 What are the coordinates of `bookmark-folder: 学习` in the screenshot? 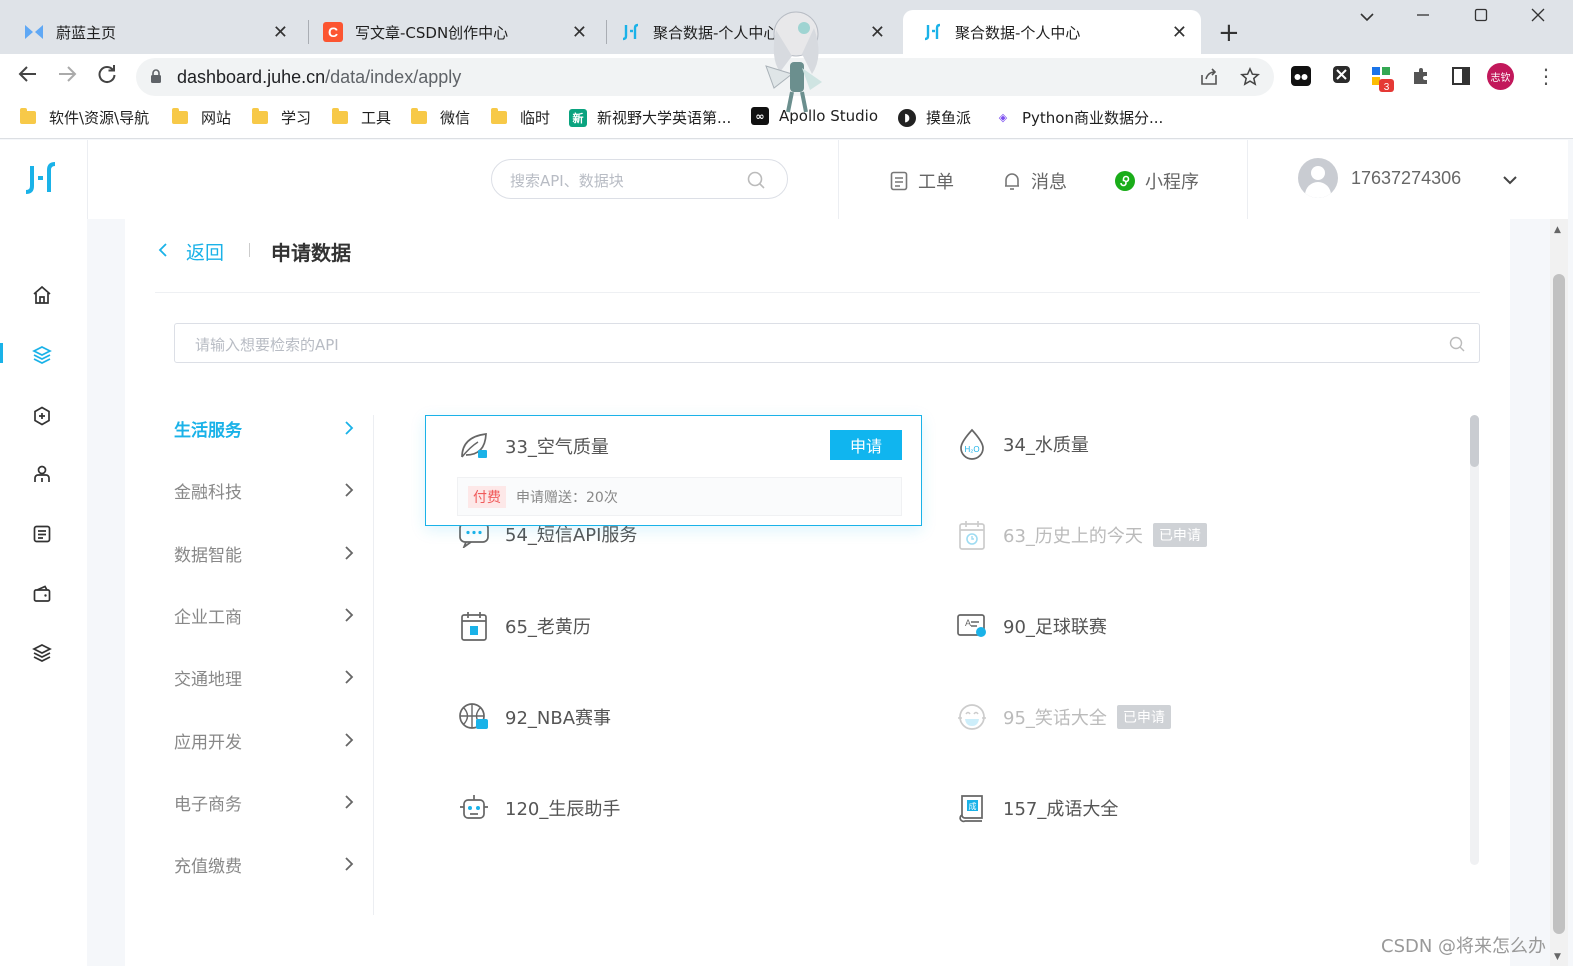 It's located at (281, 117).